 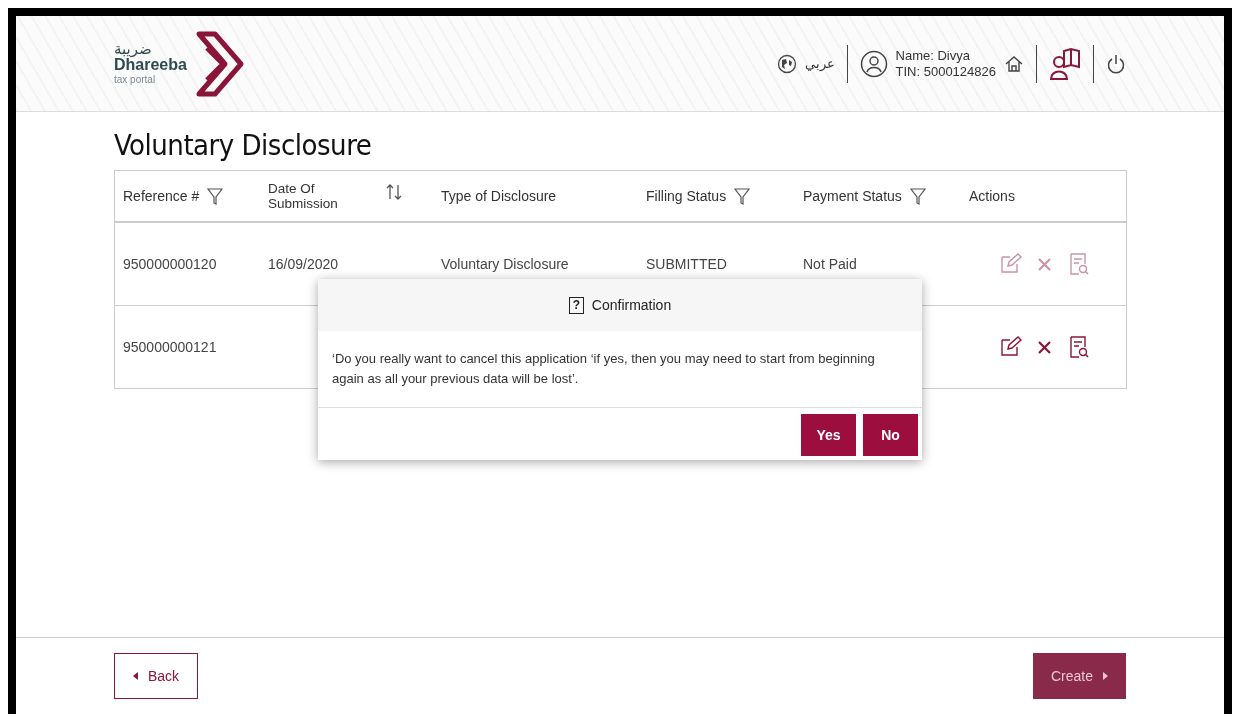 I want to click on table-cell: Not Paid, so click(x=830, y=264).